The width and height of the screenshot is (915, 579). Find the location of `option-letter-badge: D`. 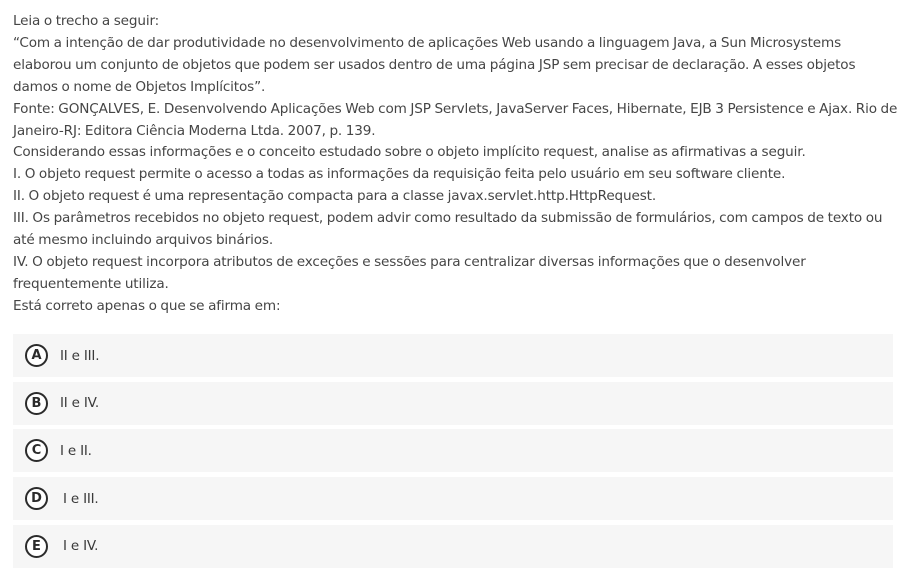

option-letter-badge: D is located at coordinates (36, 498).